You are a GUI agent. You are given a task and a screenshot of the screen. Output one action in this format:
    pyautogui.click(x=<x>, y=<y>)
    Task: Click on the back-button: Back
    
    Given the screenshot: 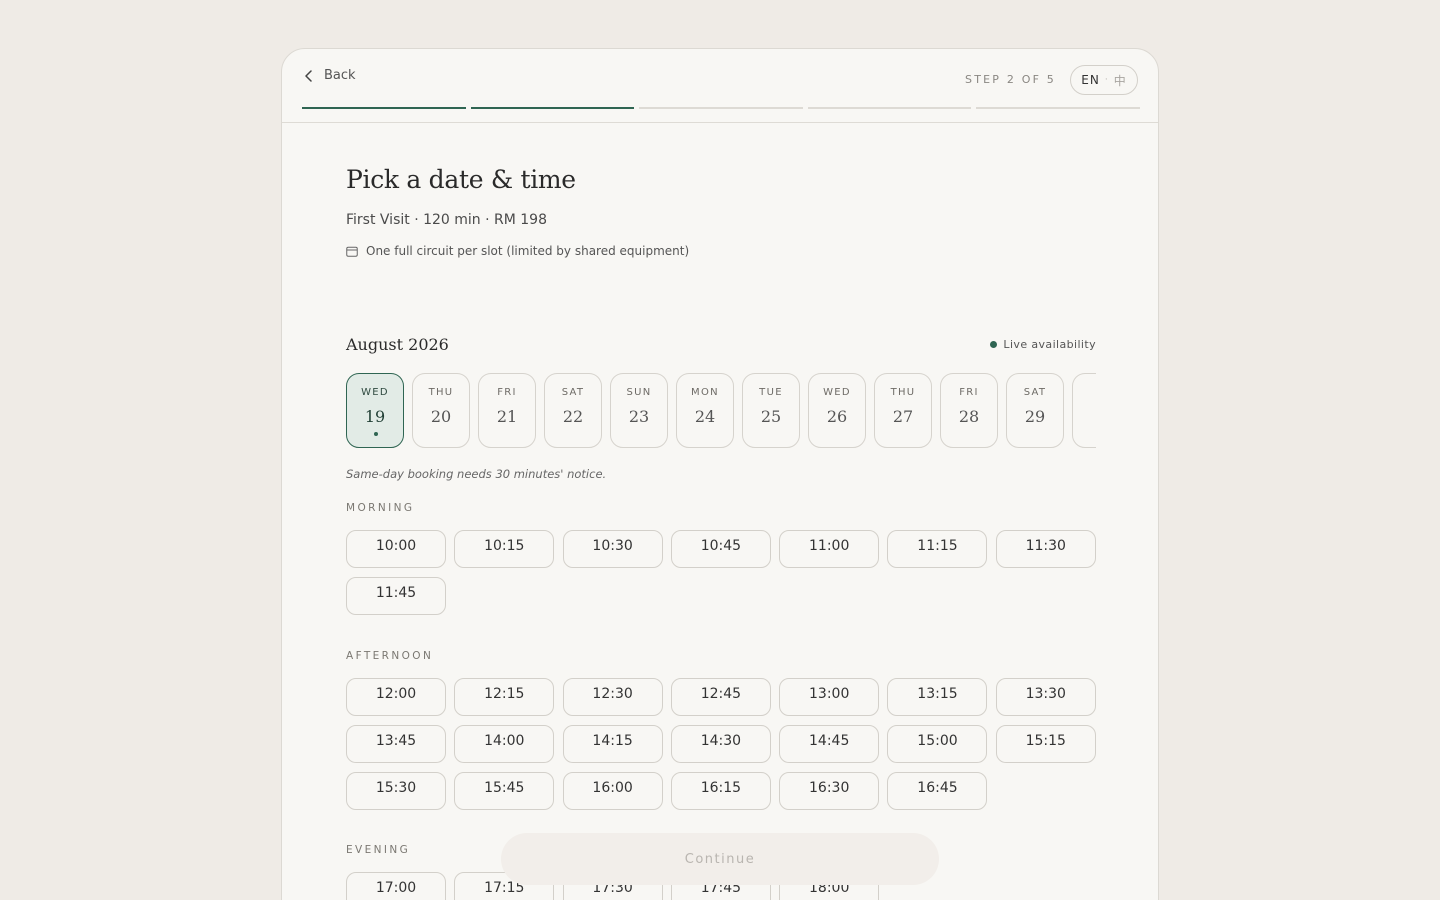 What is the action you would take?
    pyautogui.click(x=330, y=75)
    